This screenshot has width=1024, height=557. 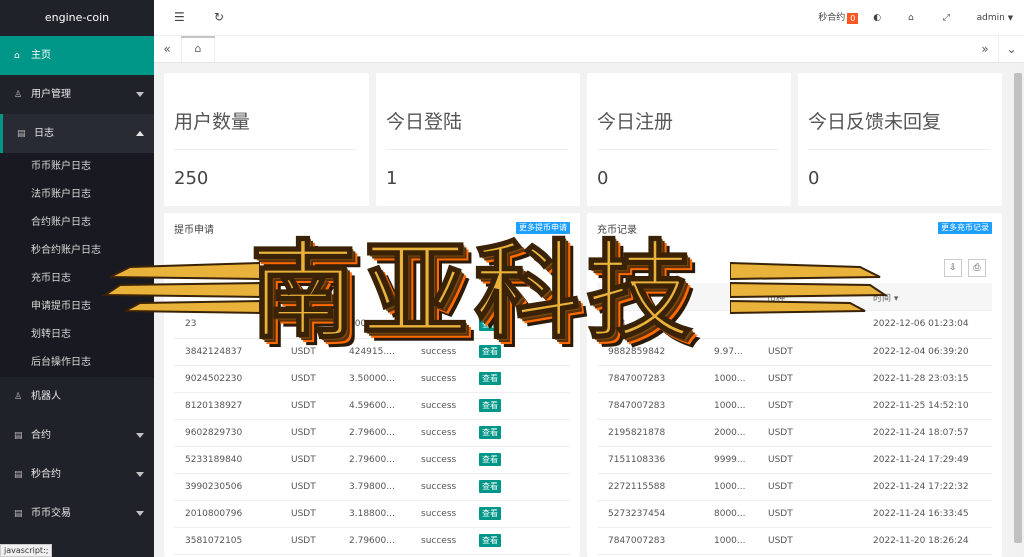 I want to click on refresh-icon: ↻, so click(x=219, y=17).